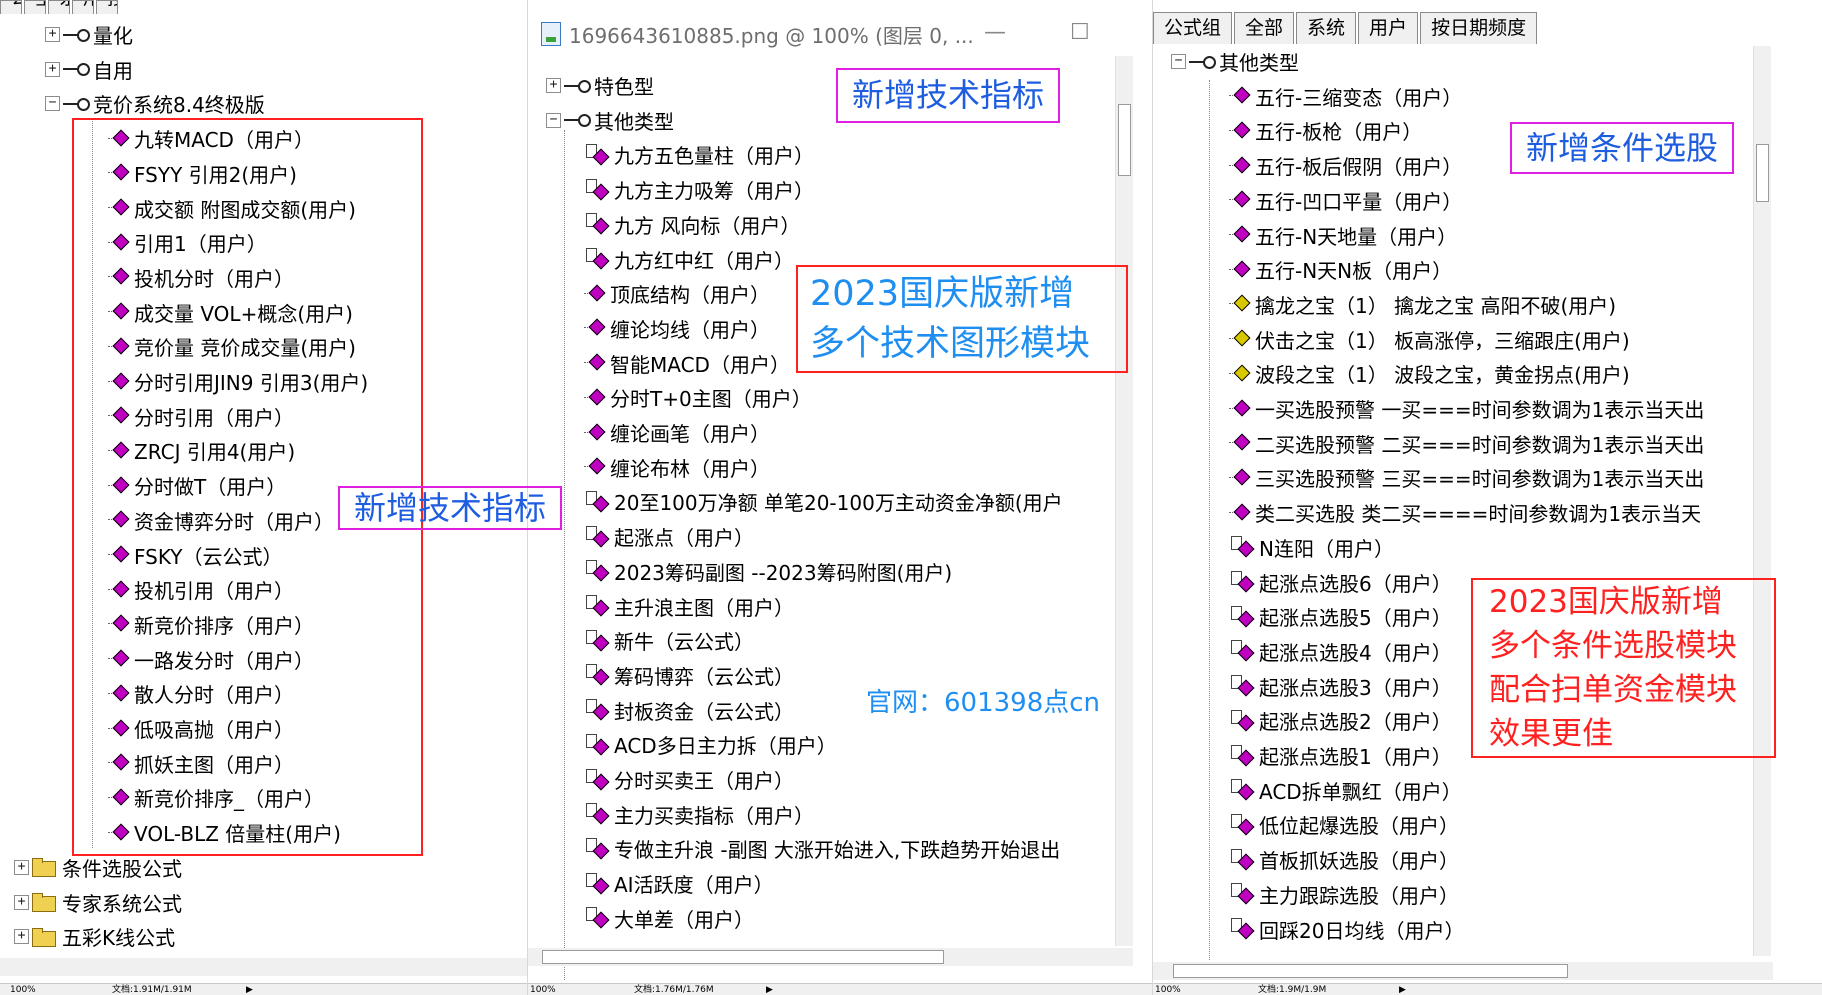 The height and width of the screenshot is (995, 1822). What do you see at coordinates (1623, 668) in the screenshot?
I see `annotation-new-screening-modules: 2023国庆版新增 多个条件选股模块 配合扫单资金模块 效果更佳` at bounding box center [1623, 668].